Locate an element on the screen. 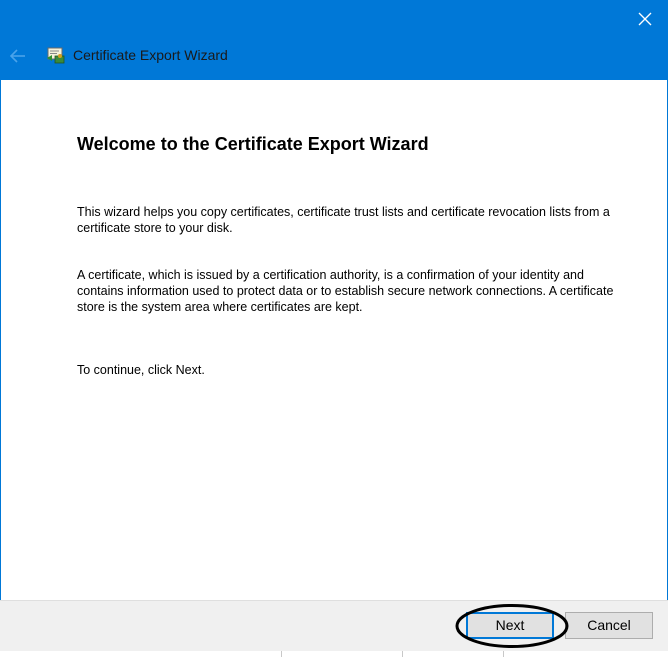 The width and height of the screenshot is (668, 657). certificate-icon is located at coordinates (56, 55).